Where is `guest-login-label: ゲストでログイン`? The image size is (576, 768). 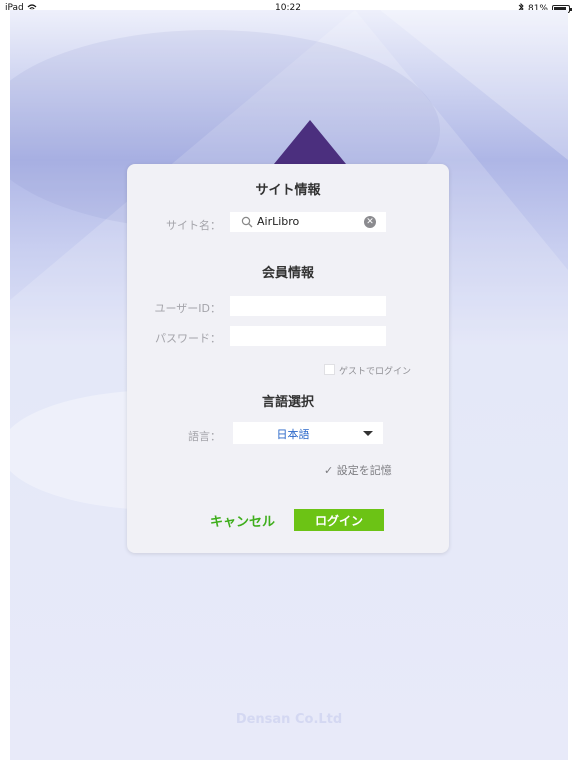
guest-login-label: ゲストでログイン is located at coordinates (375, 370).